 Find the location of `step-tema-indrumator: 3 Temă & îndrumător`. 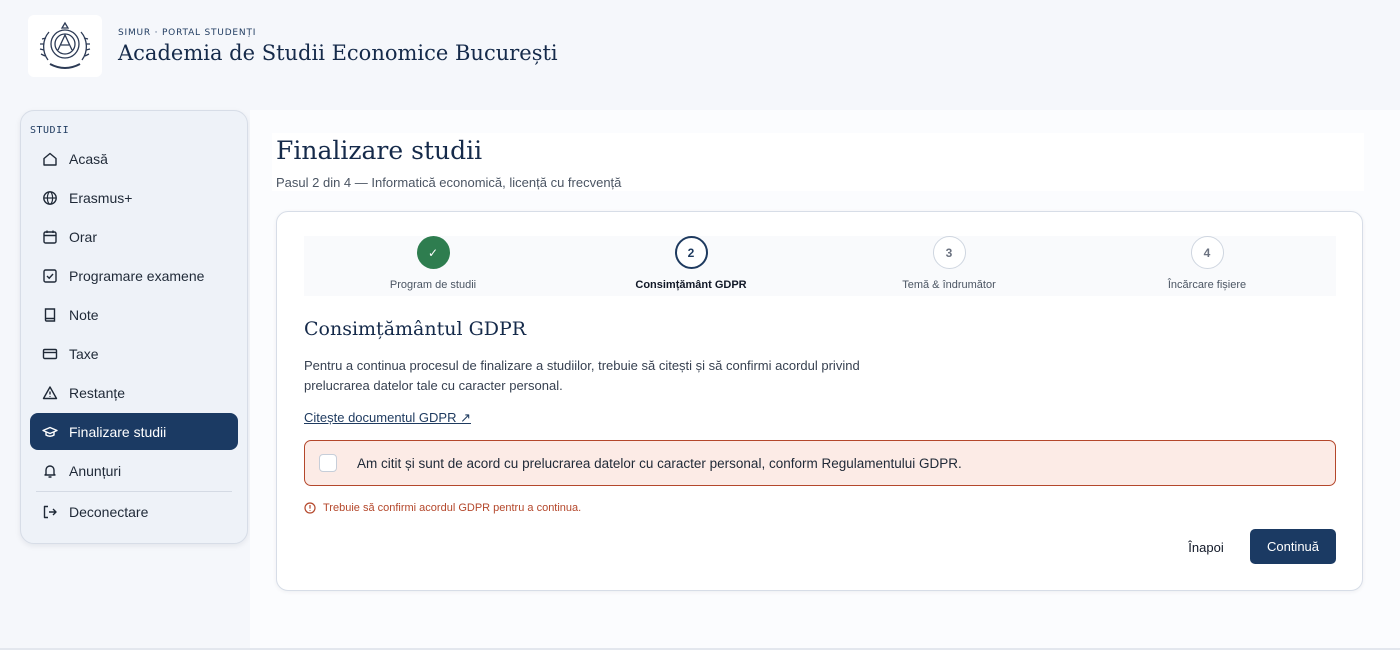

step-tema-indrumator: 3 Temă & îndrumător is located at coordinates (949, 263).